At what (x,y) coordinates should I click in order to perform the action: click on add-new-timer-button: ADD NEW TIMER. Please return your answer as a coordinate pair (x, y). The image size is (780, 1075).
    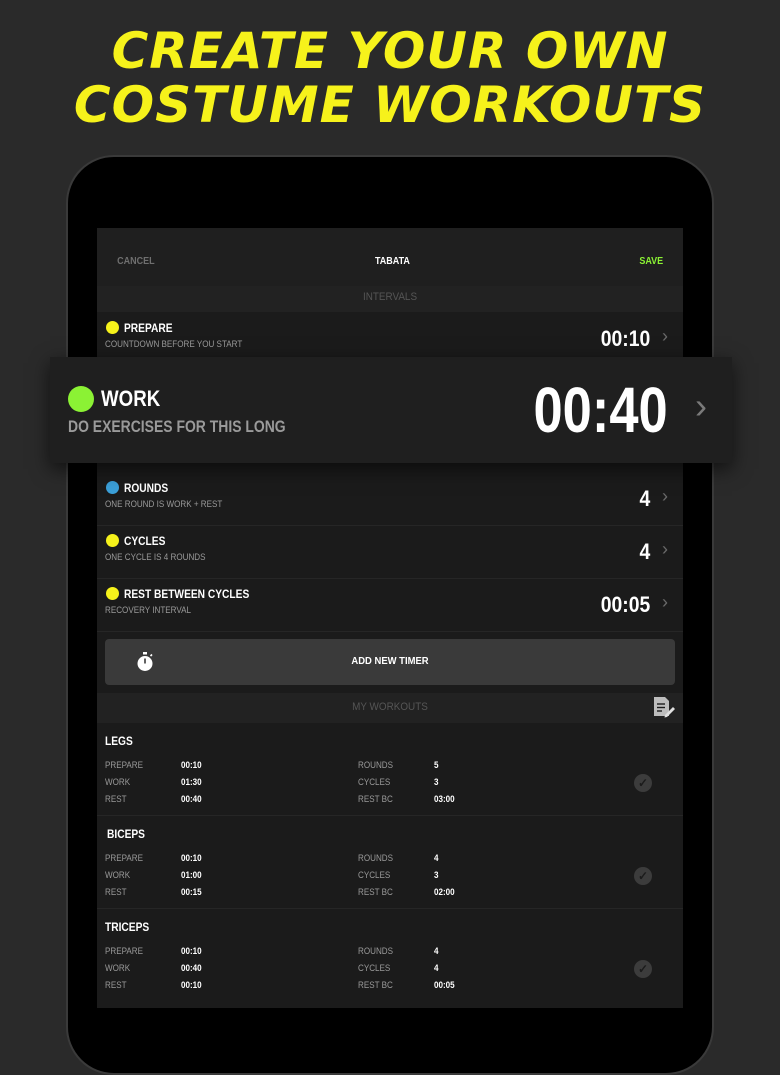
    Looking at the image, I should click on (390, 662).